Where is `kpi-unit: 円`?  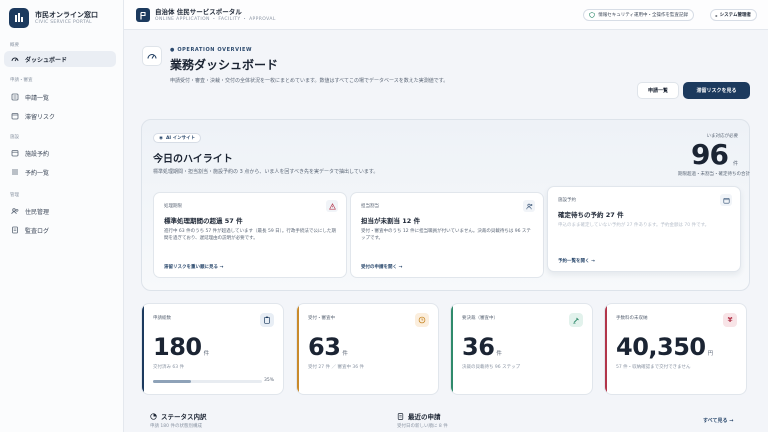
kpi-unit: 円 is located at coordinates (710, 354).